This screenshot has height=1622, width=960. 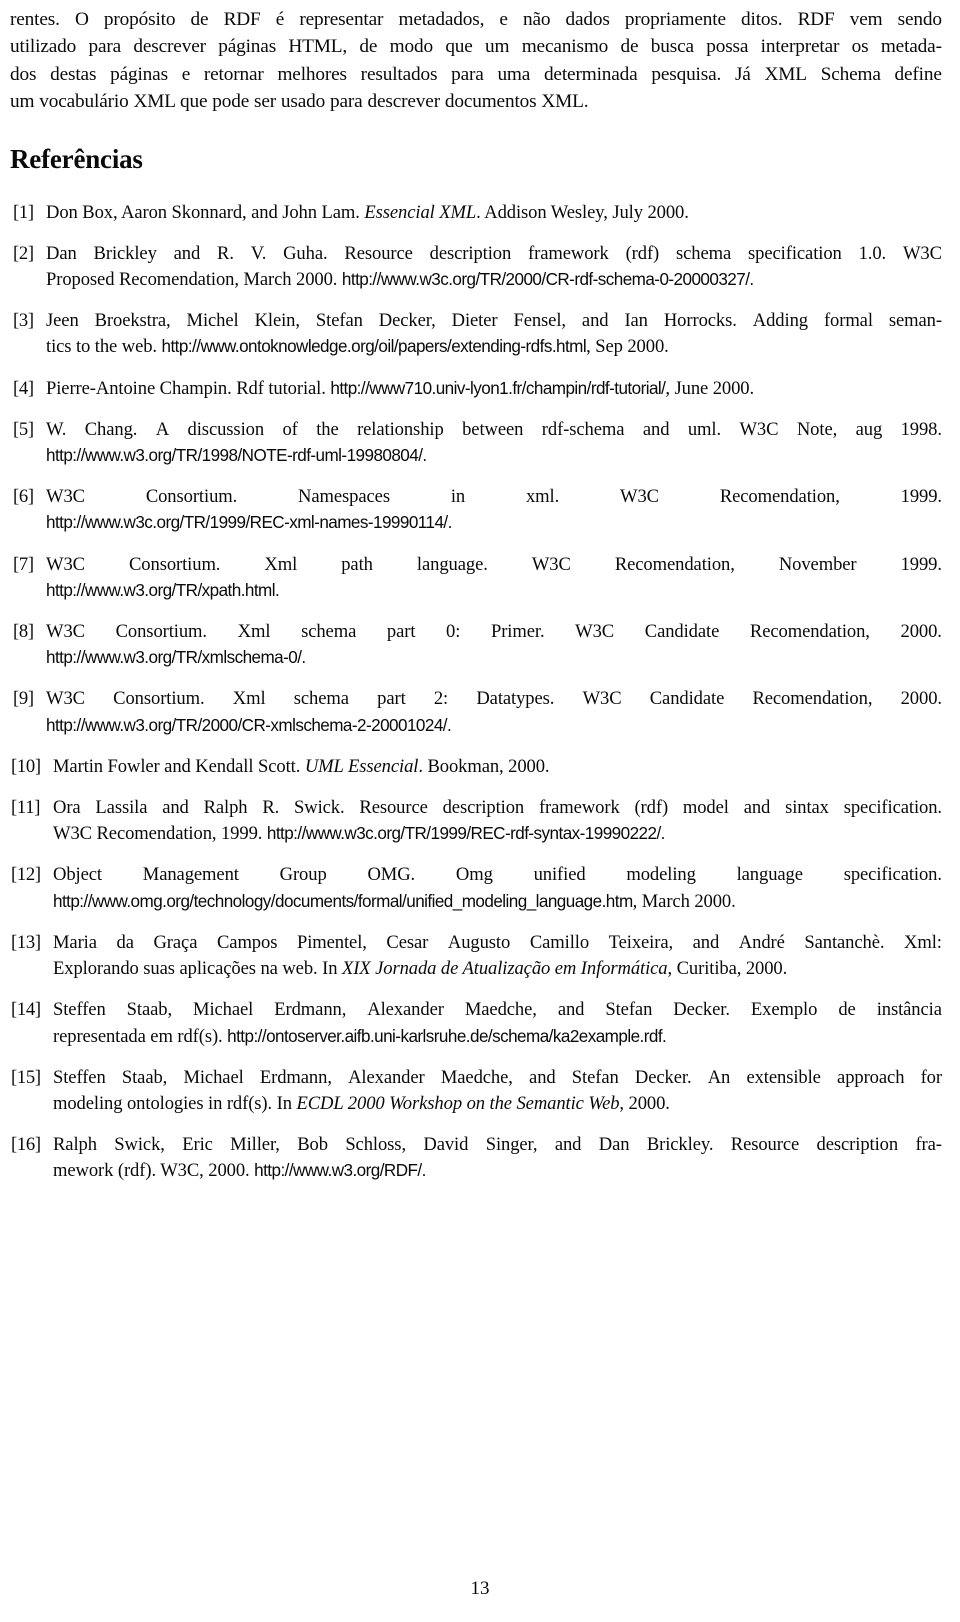 What do you see at coordinates (154, 1171) in the screenshot?
I see `reference-line: mework (rdf). W3C, 2000.` at bounding box center [154, 1171].